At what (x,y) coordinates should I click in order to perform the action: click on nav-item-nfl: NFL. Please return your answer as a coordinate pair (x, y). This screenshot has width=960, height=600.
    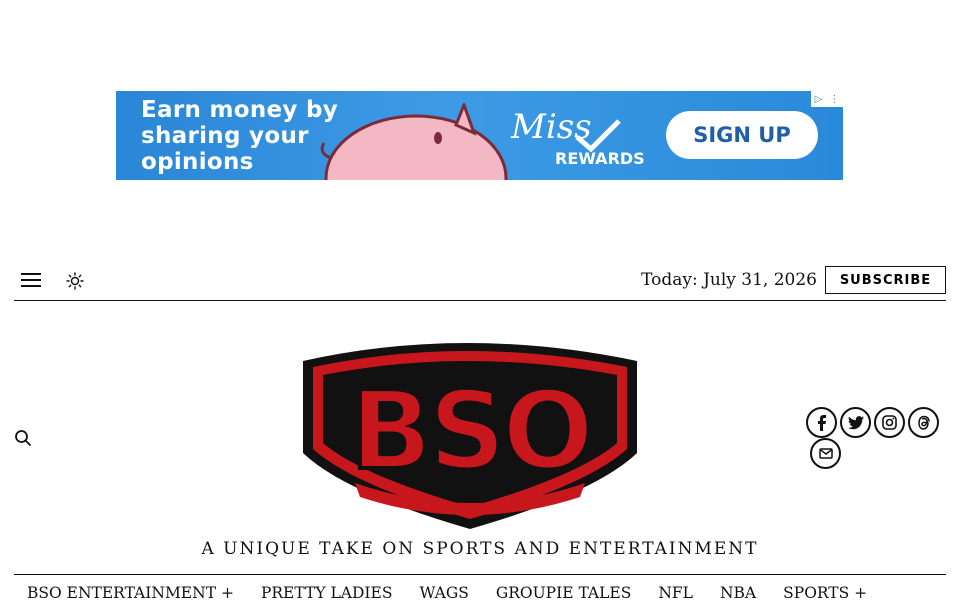
    Looking at the image, I should click on (675, 592).